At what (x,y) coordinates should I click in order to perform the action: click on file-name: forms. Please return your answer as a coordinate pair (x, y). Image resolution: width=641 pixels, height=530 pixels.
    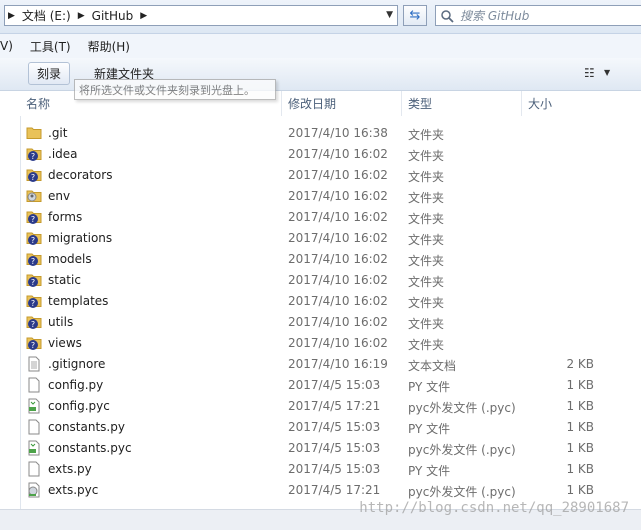
    Looking at the image, I should click on (65, 217).